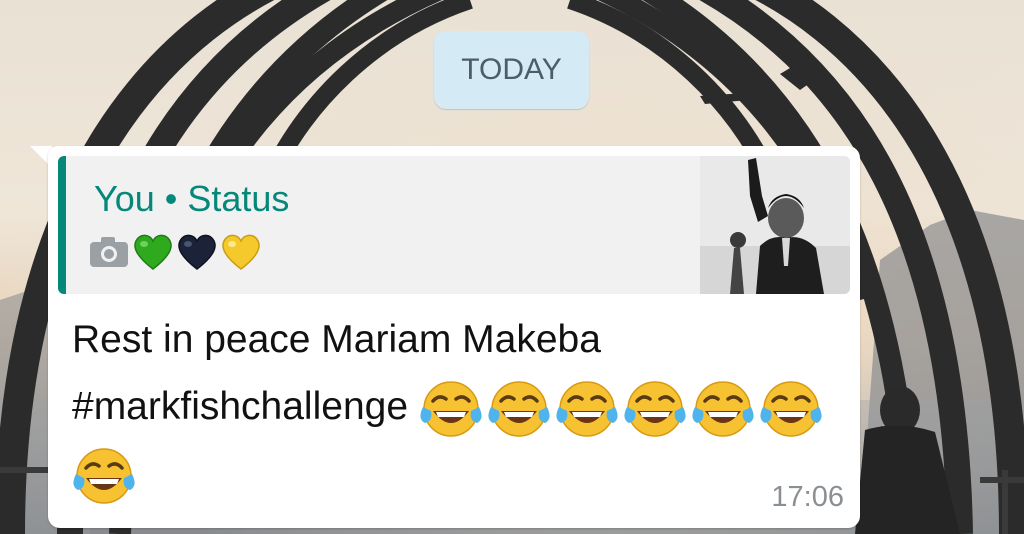 Image resolution: width=1024 pixels, height=534 pixels. What do you see at coordinates (175, 254) in the screenshot?
I see `quote-preview-icons` at bounding box center [175, 254].